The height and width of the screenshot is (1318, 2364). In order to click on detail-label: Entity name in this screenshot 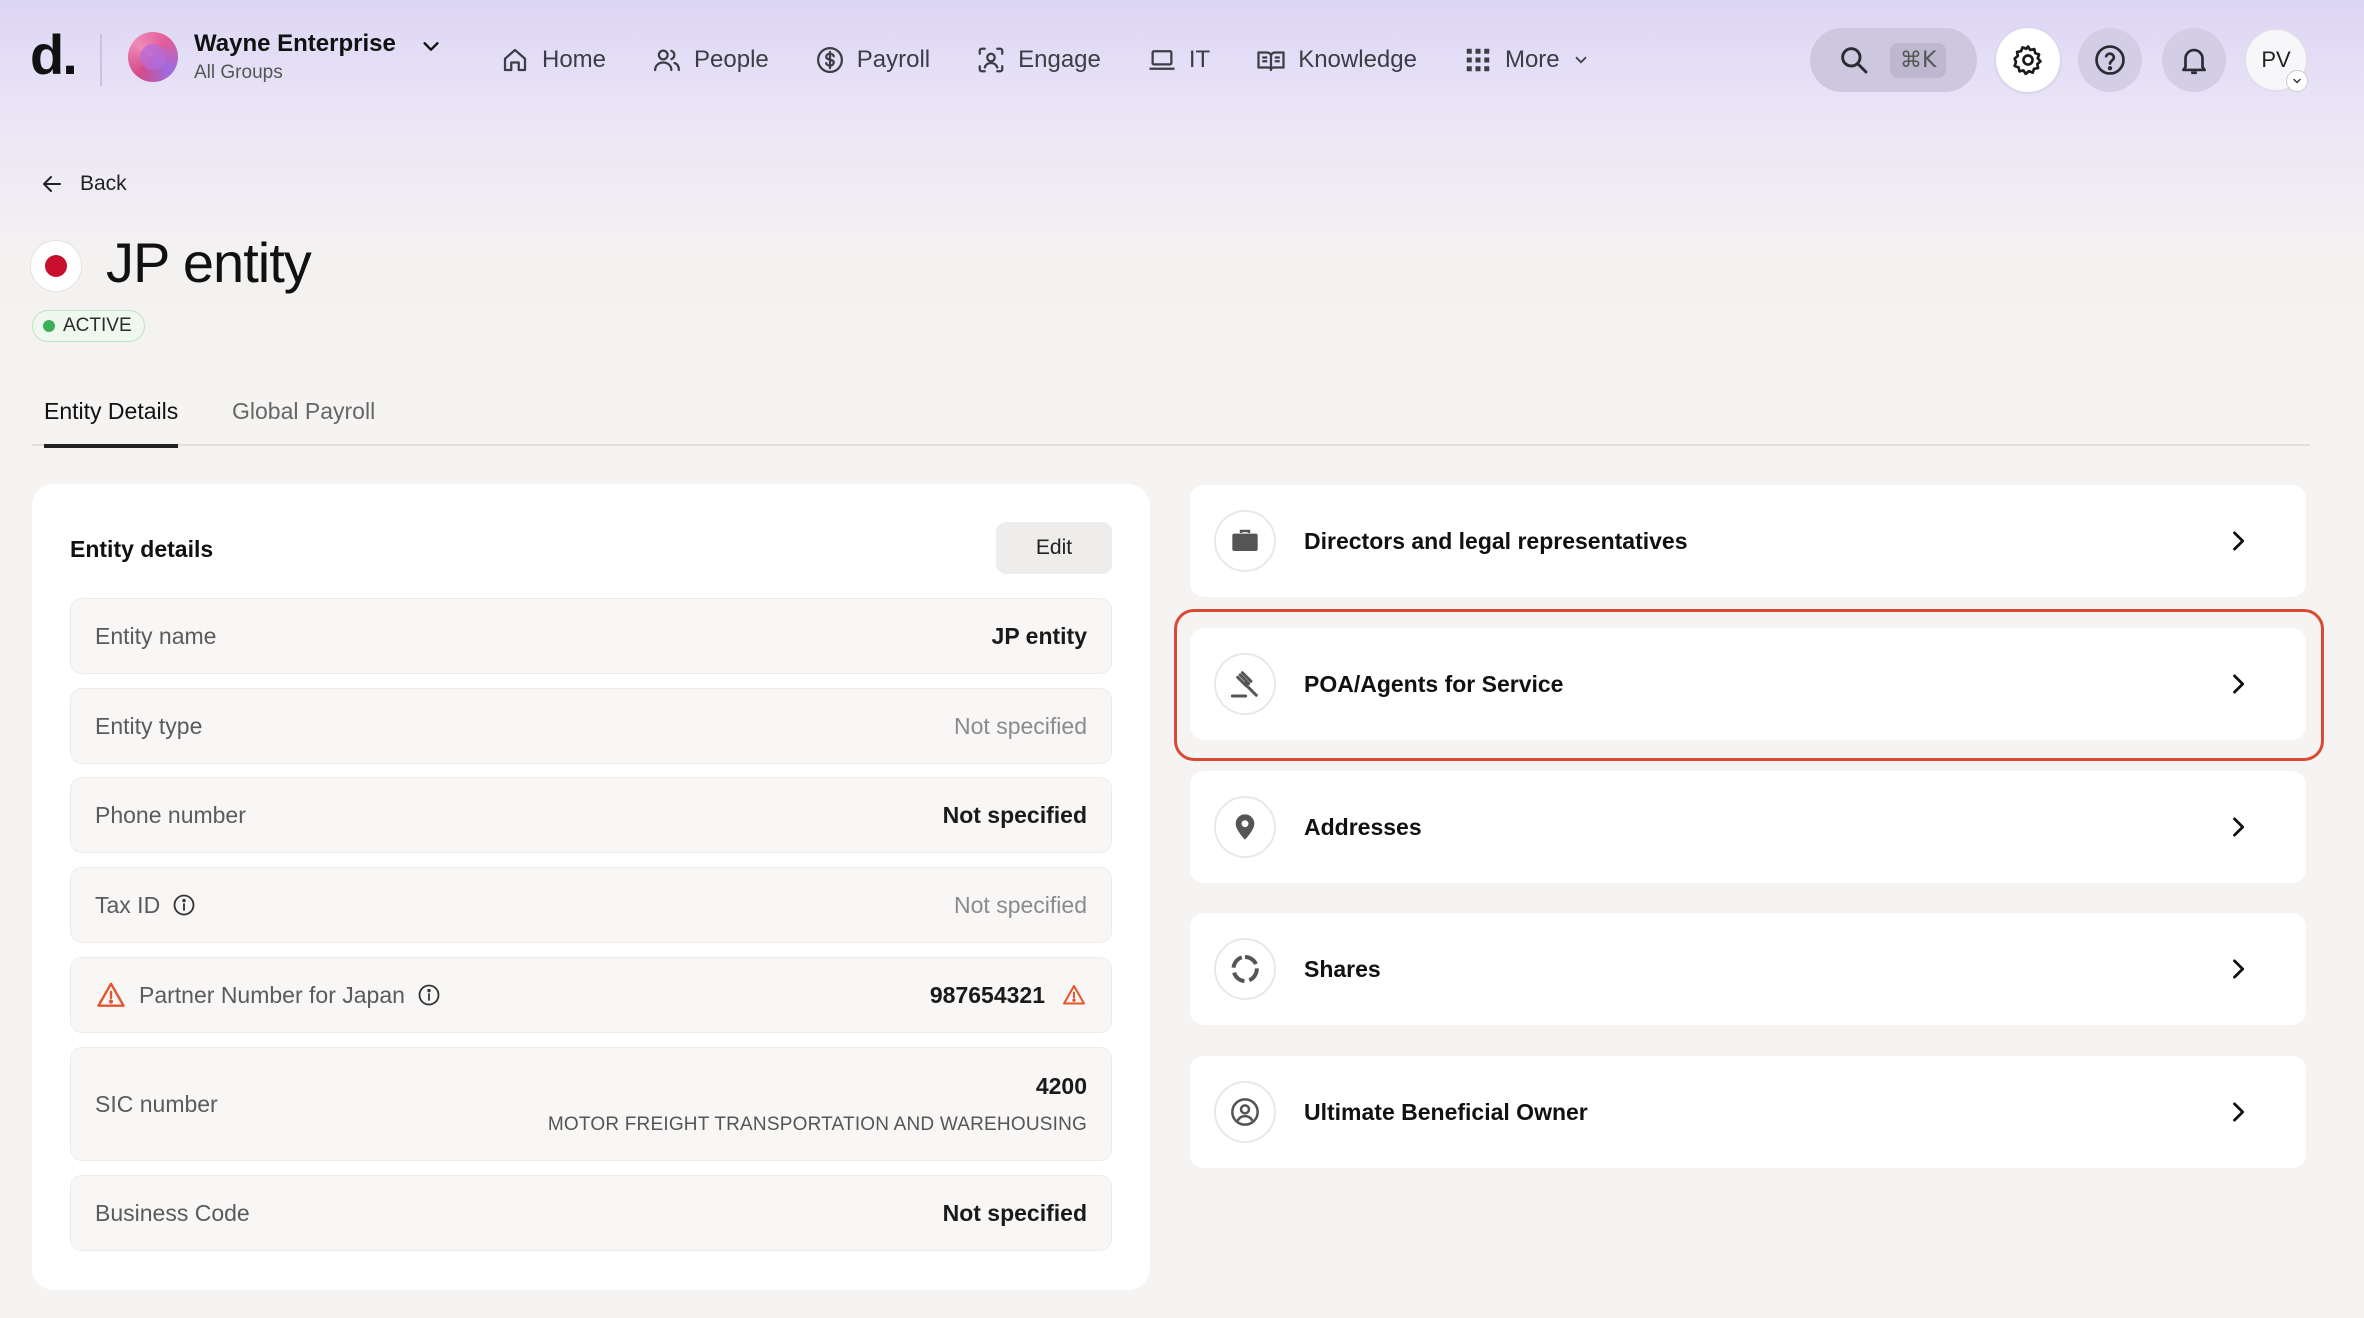, I will do `click(156, 635)`.